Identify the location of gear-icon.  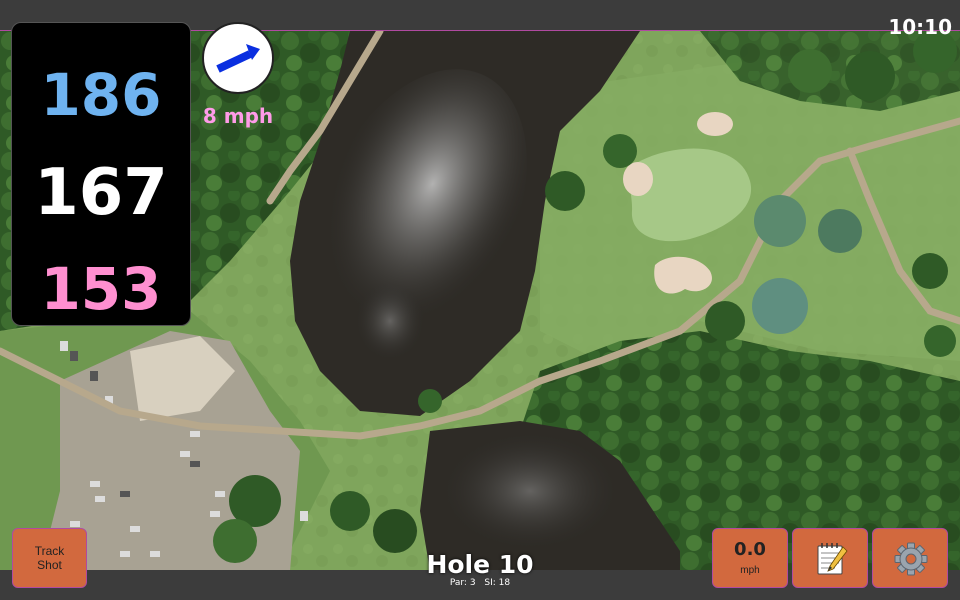
(911, 559).